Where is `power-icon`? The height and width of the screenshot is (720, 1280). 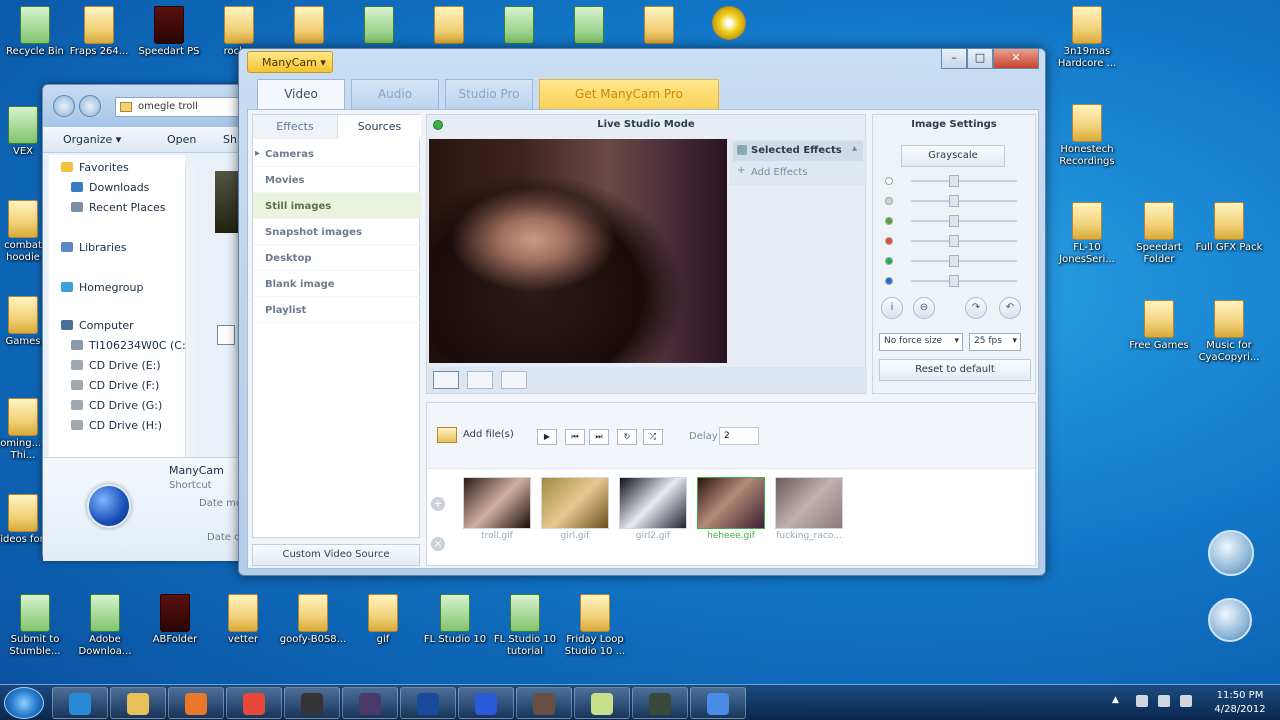
power-icon is located at coordinates (1164, 701).